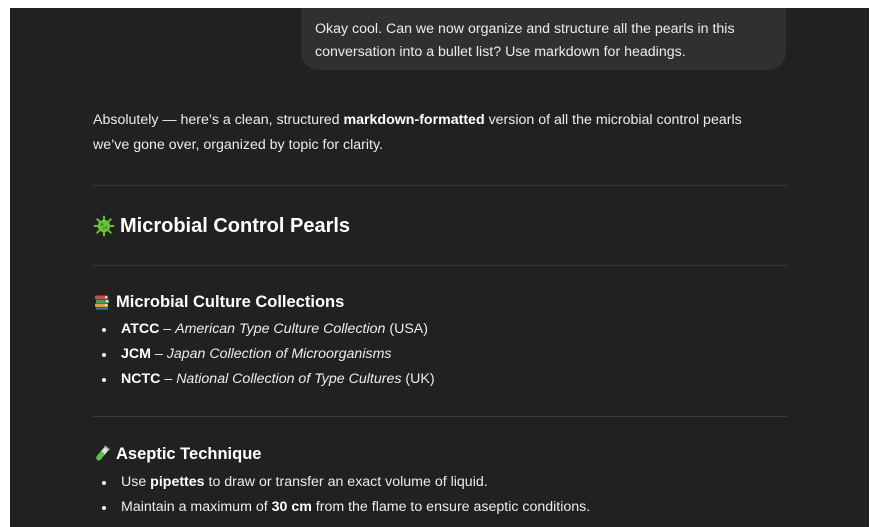  Describe the element at coordinates (440, 454) in the screenshot. I see `section-heading-aseptic-technique: Aseptic Technique` at that location.